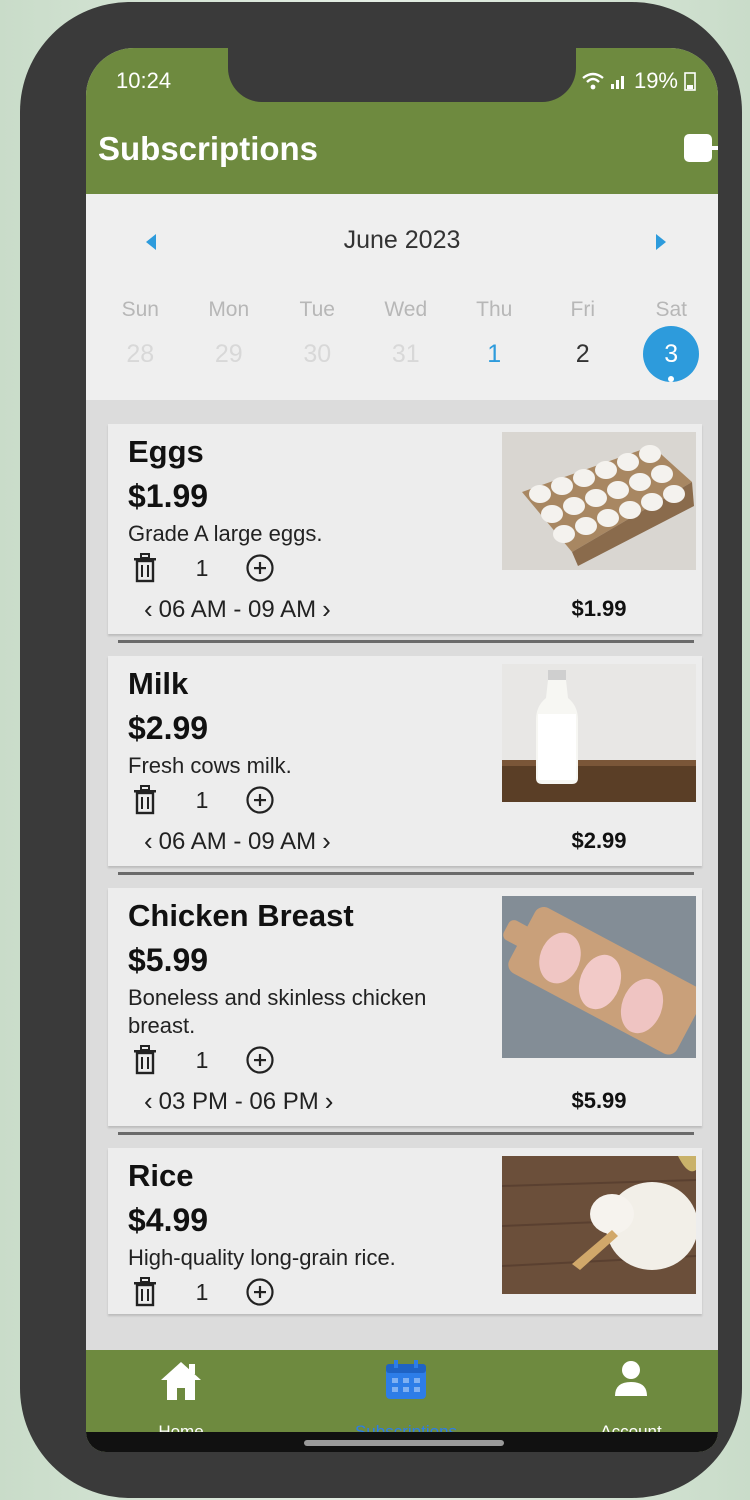 The width and height of the screenshot is (750, 1500). I want to click on nav-home: Home, so click(181, 1400).